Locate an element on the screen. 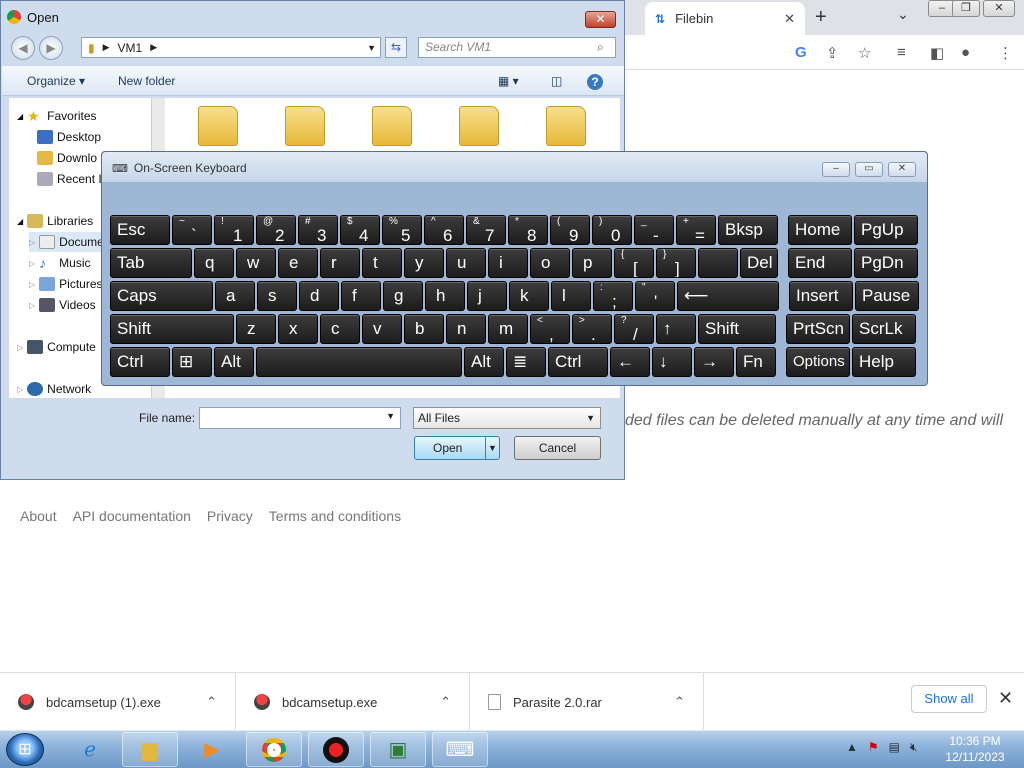  key--: ≣ is located at coordinates (526, 362).